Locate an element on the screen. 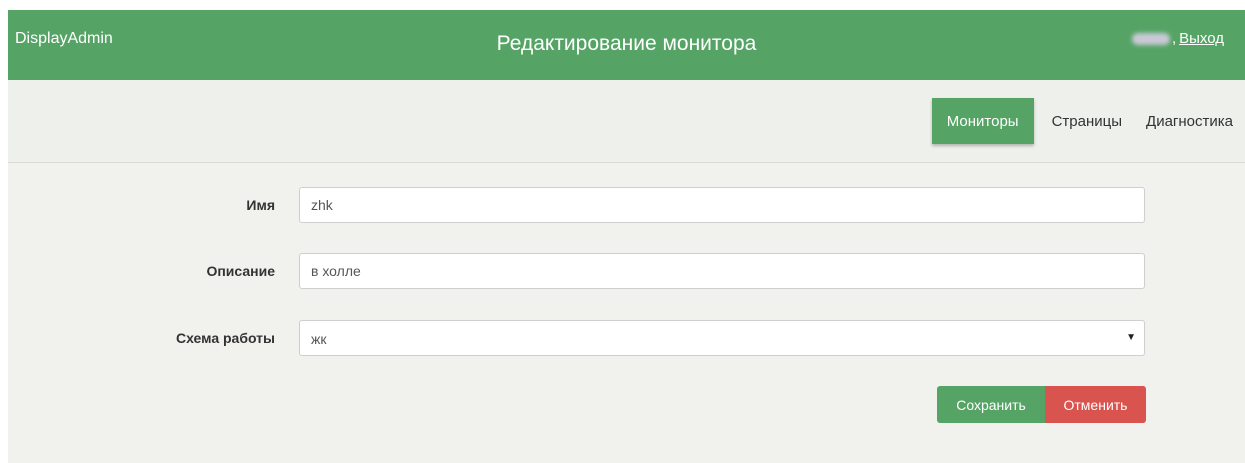 The image size is (1245, 463). cancel-button: Отменить is located at coordinates (1095, 404).